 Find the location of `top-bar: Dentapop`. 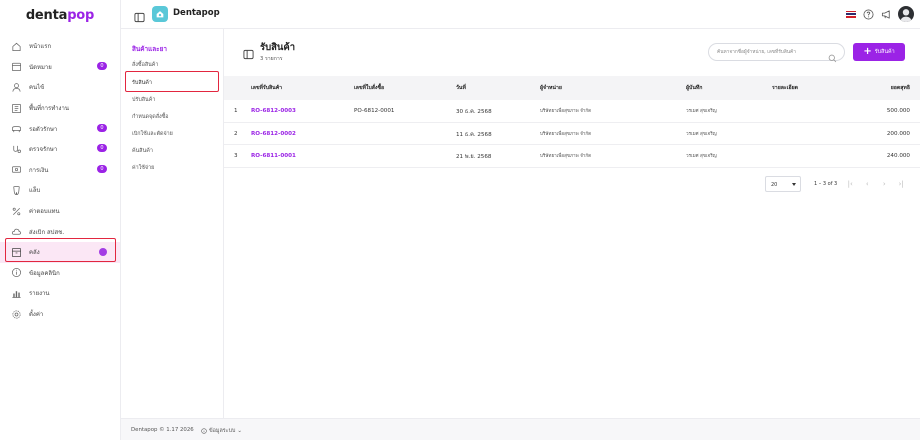

top-bar: Dentapop is located at coordinates (520, 14).